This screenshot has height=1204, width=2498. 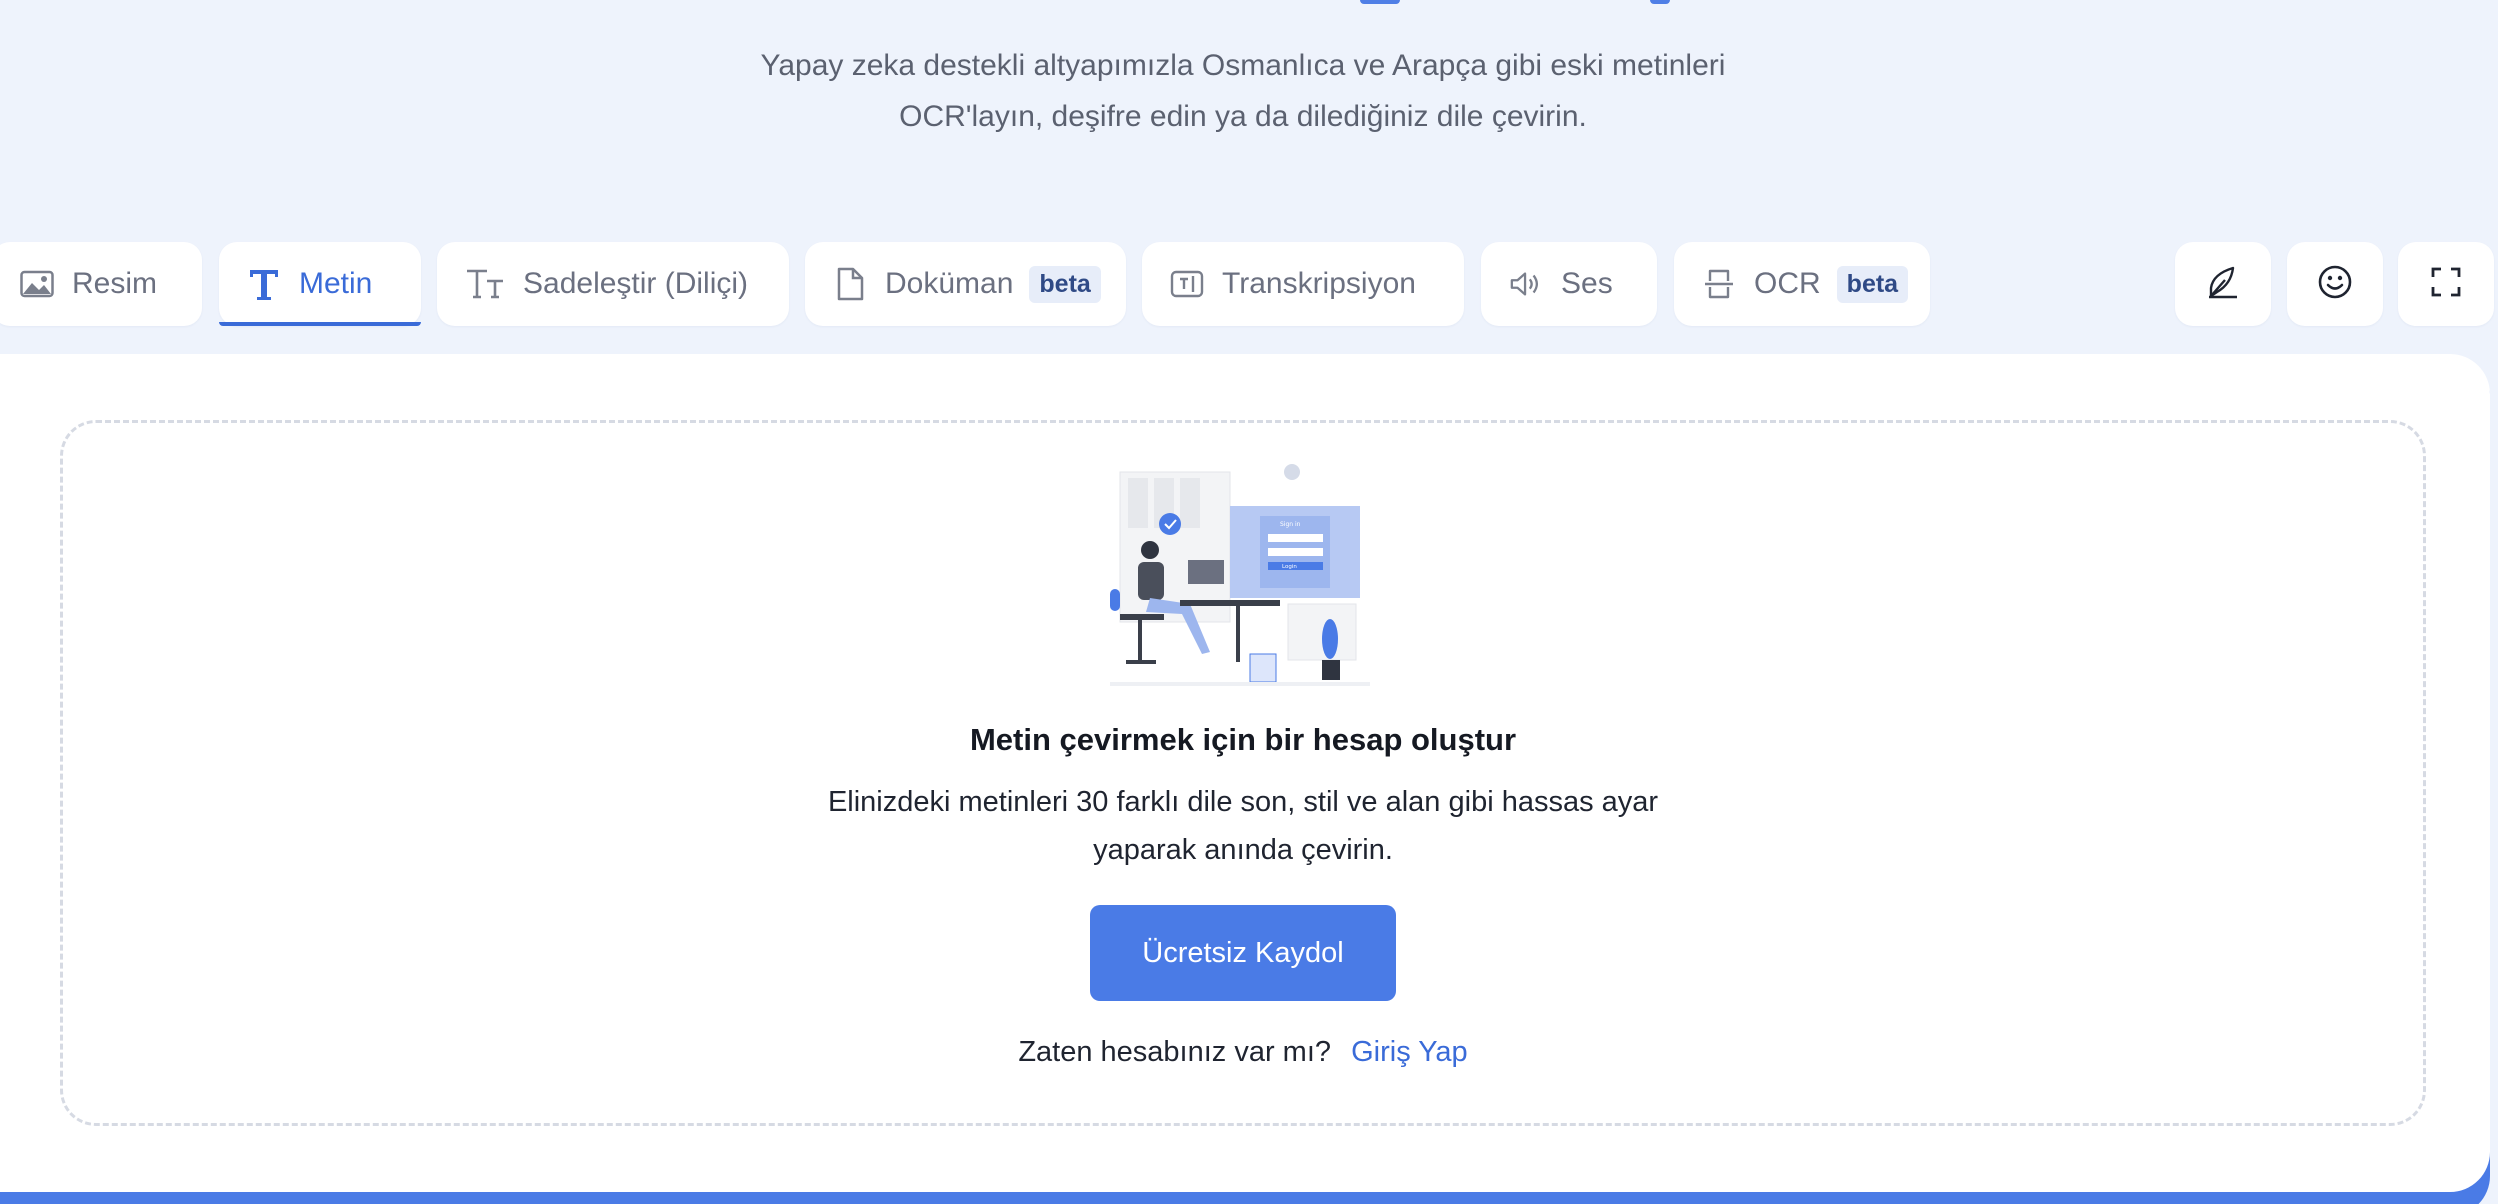 What do you see at coordinates (1409, 1052) in the screenshot?
I see `login-link: Giriş Yap` at bounding box center [1409, 1052].